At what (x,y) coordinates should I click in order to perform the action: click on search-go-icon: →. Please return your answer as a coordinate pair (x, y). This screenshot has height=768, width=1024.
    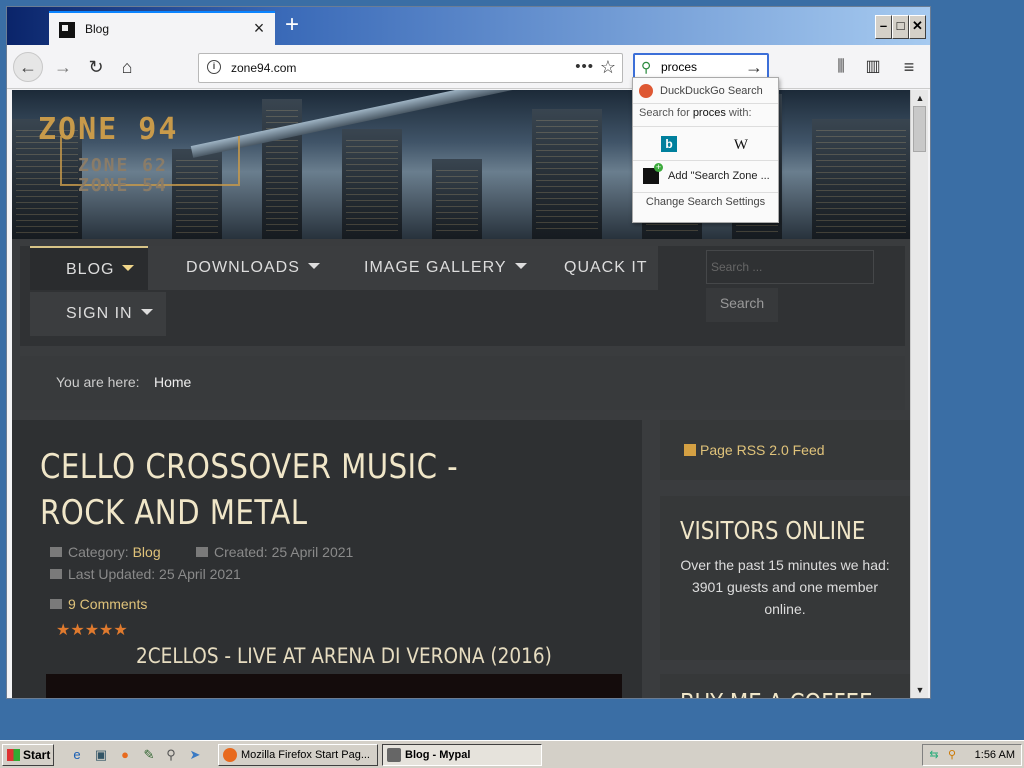
    Looking at the image, I should click on (754, 67).